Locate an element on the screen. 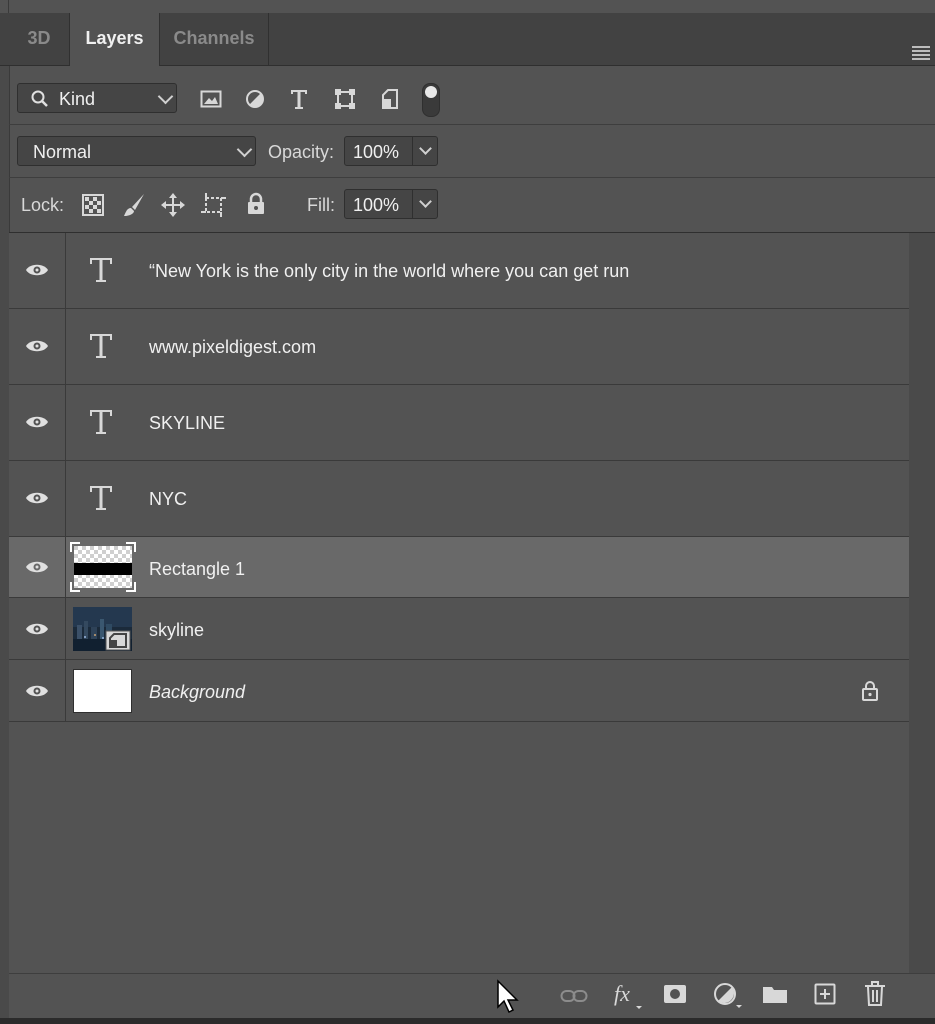 The image size is (935, 1024). fill-field: 100% is located at coordinates (391, 204).